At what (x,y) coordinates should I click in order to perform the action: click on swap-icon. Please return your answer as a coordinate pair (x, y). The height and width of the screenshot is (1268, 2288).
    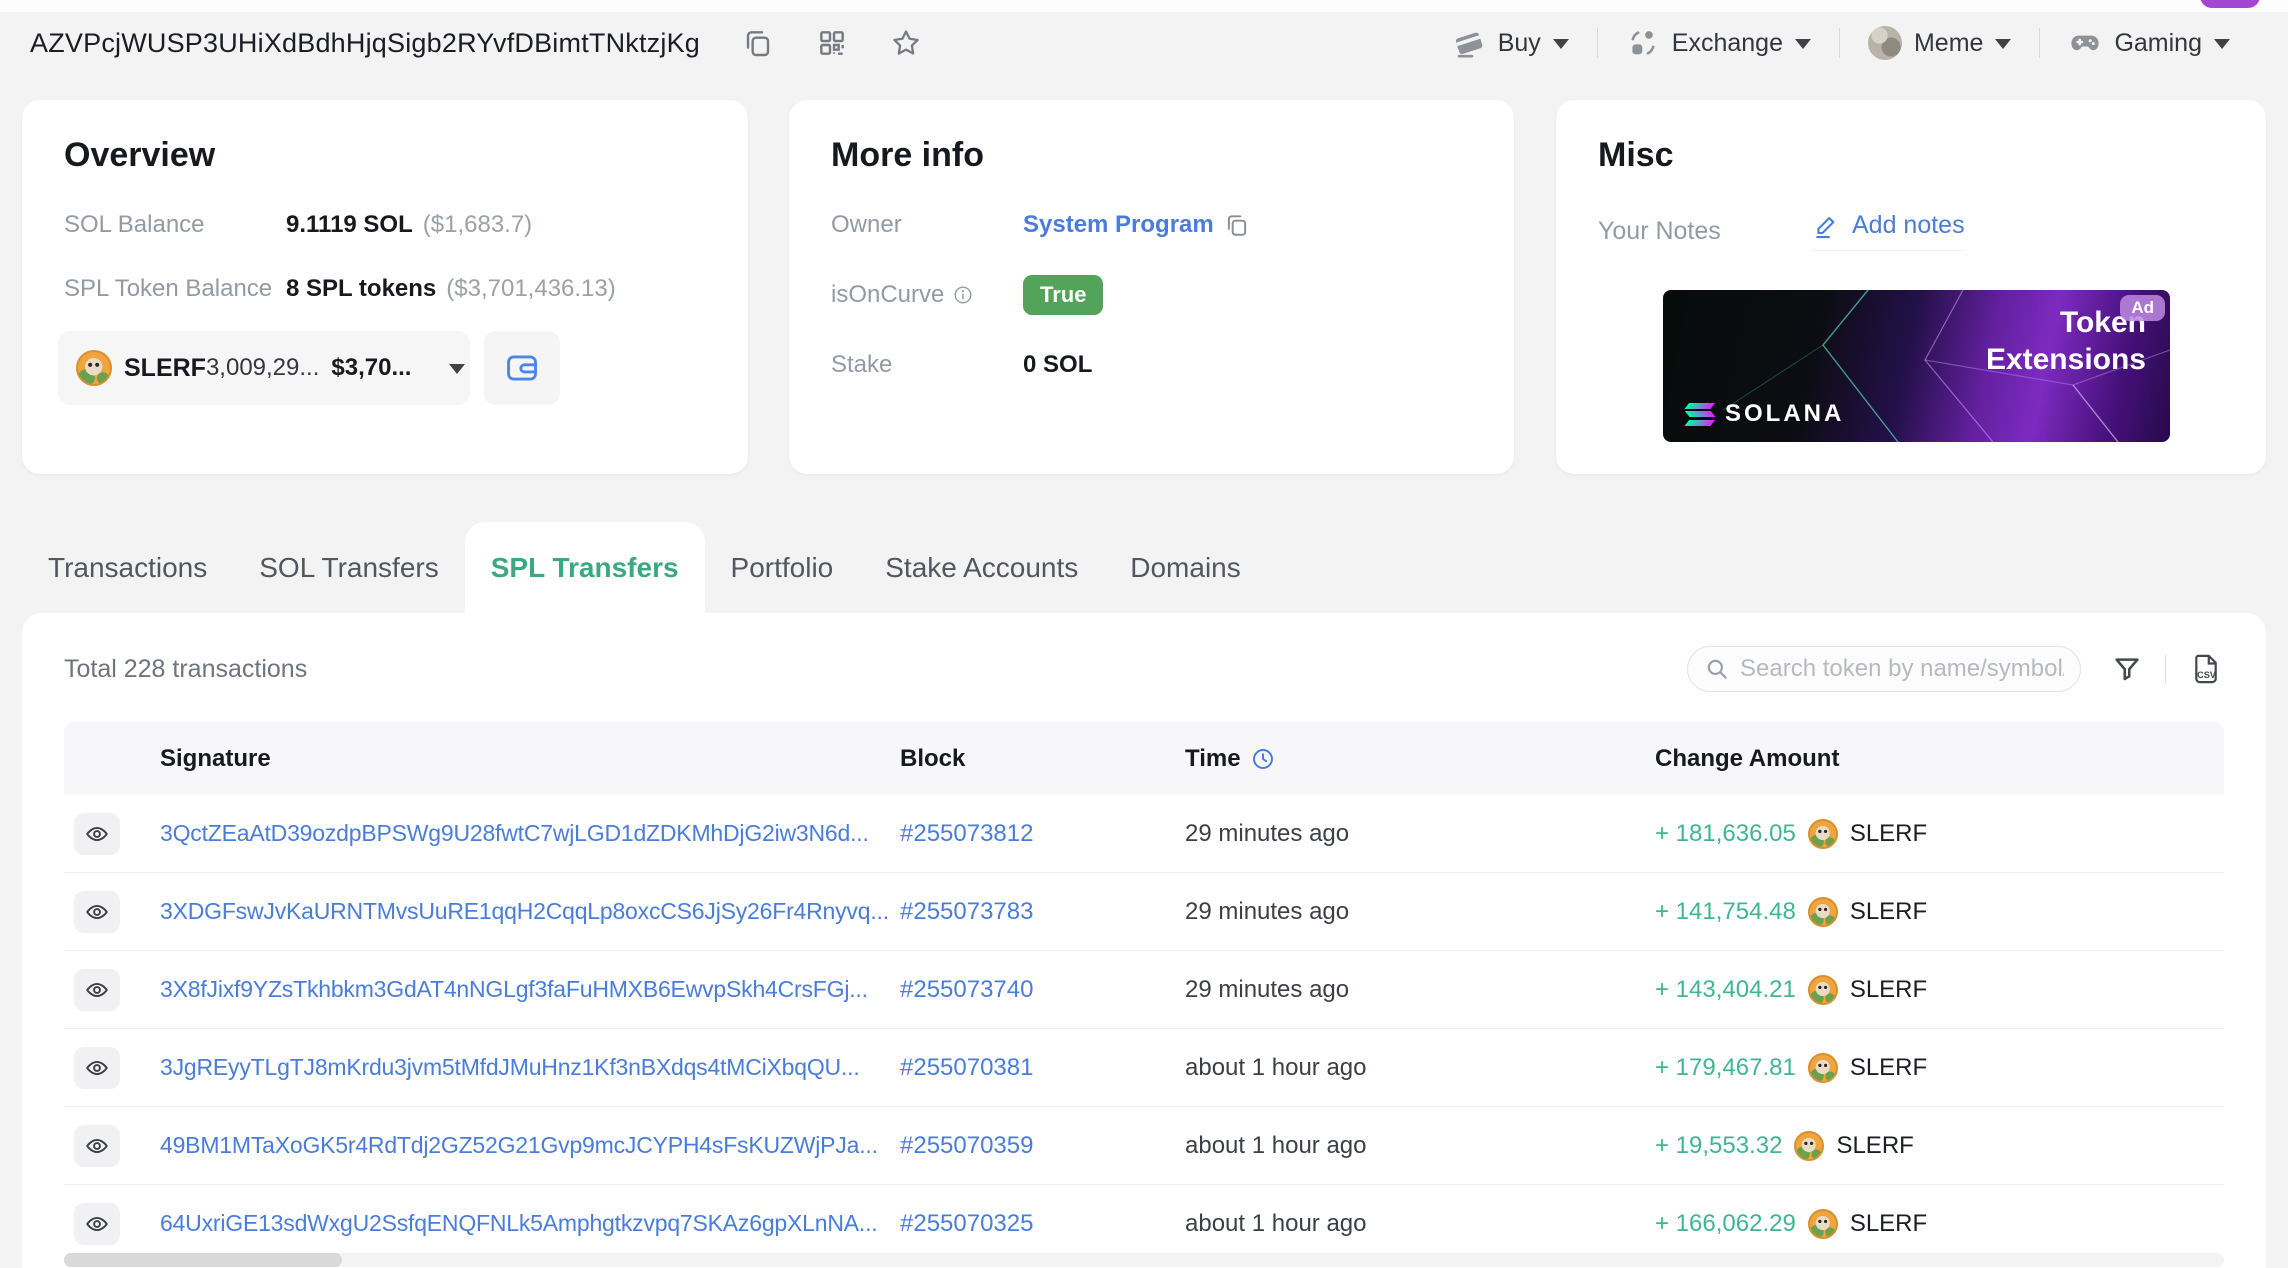
    Looking at the image, I should click on (1642, 42).